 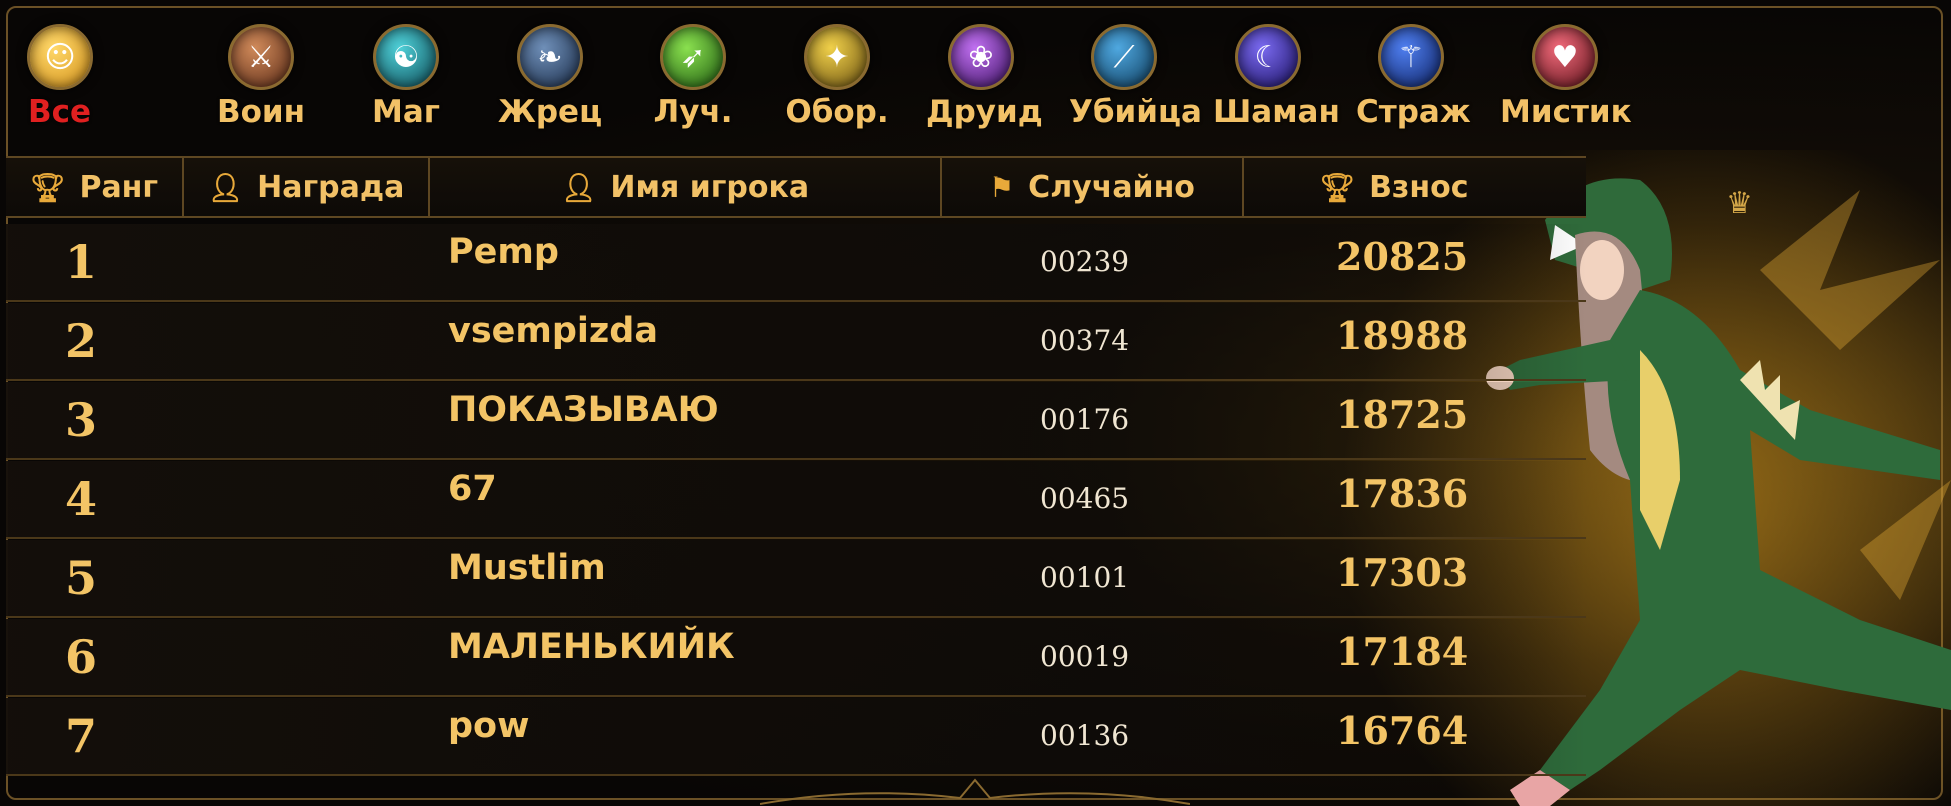 I want to click on random-value: 00101, so click(x=1085, y=577).